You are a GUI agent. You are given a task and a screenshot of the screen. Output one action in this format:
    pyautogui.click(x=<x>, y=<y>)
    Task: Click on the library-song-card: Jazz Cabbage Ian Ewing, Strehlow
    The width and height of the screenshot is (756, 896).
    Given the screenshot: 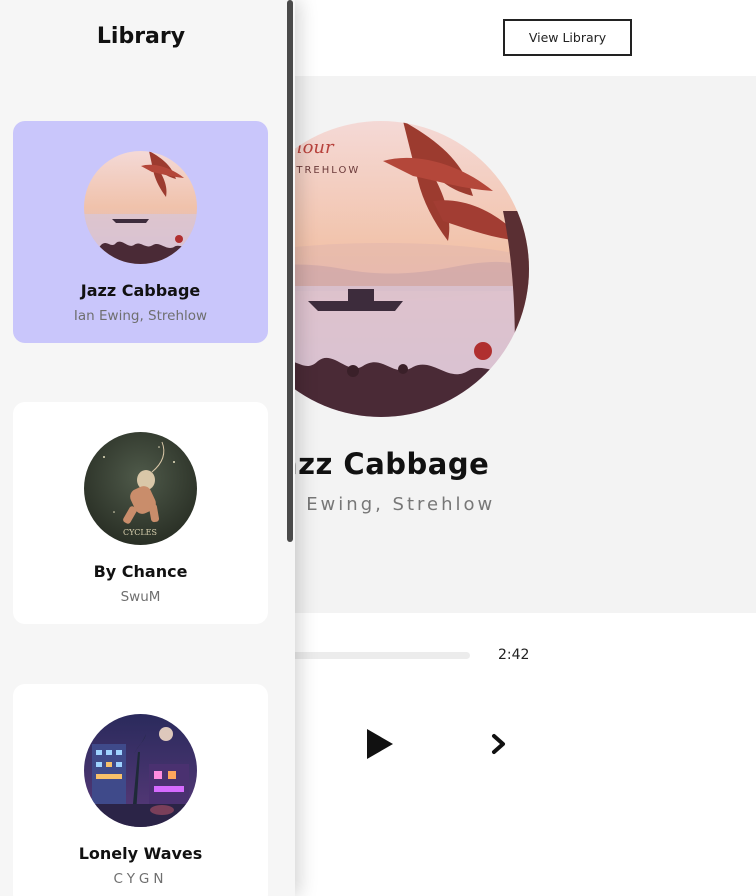 What is the action you would take?
    pyautogui.click(x=140, y=232)
    